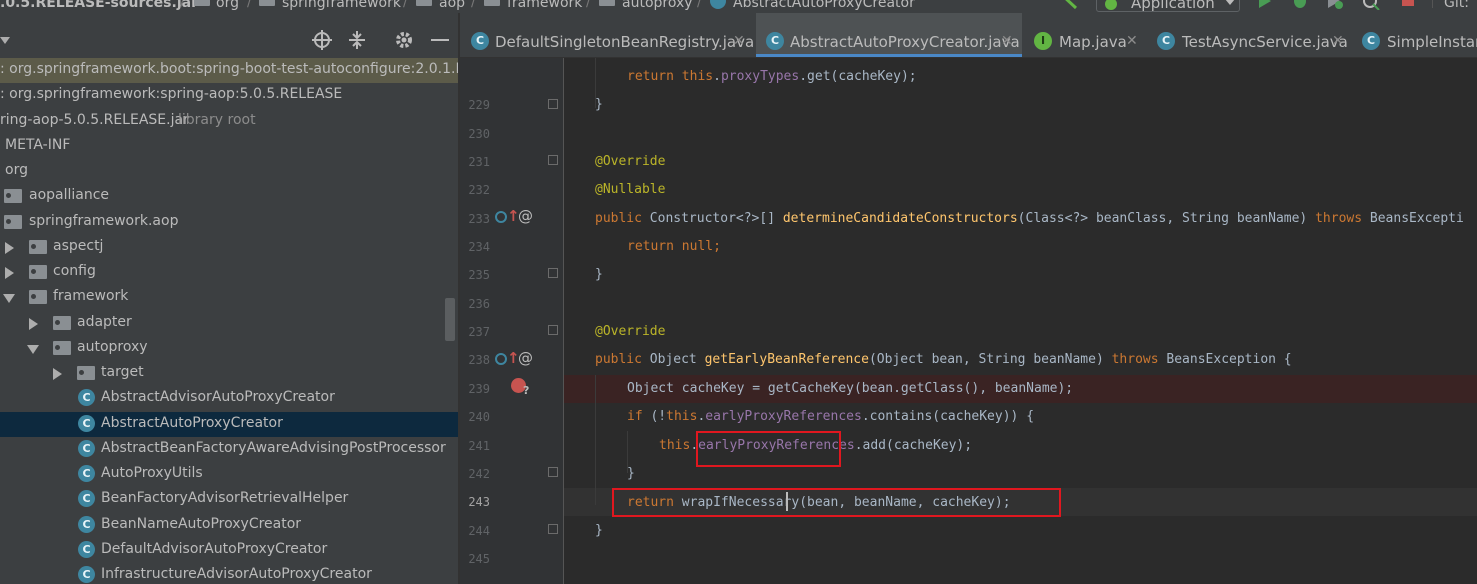  I want to click on line-number: 241, so click(479, 446).